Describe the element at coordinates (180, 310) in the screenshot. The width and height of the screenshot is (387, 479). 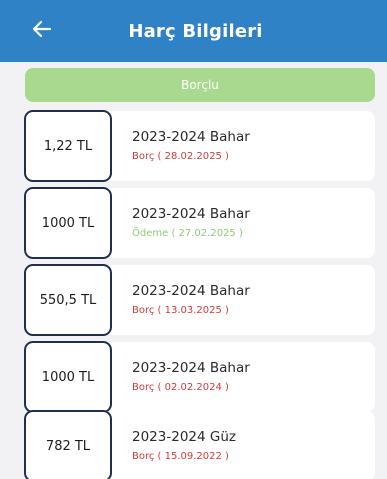
I see `status-label: Borç ( 13.03.2025 )` at that location.